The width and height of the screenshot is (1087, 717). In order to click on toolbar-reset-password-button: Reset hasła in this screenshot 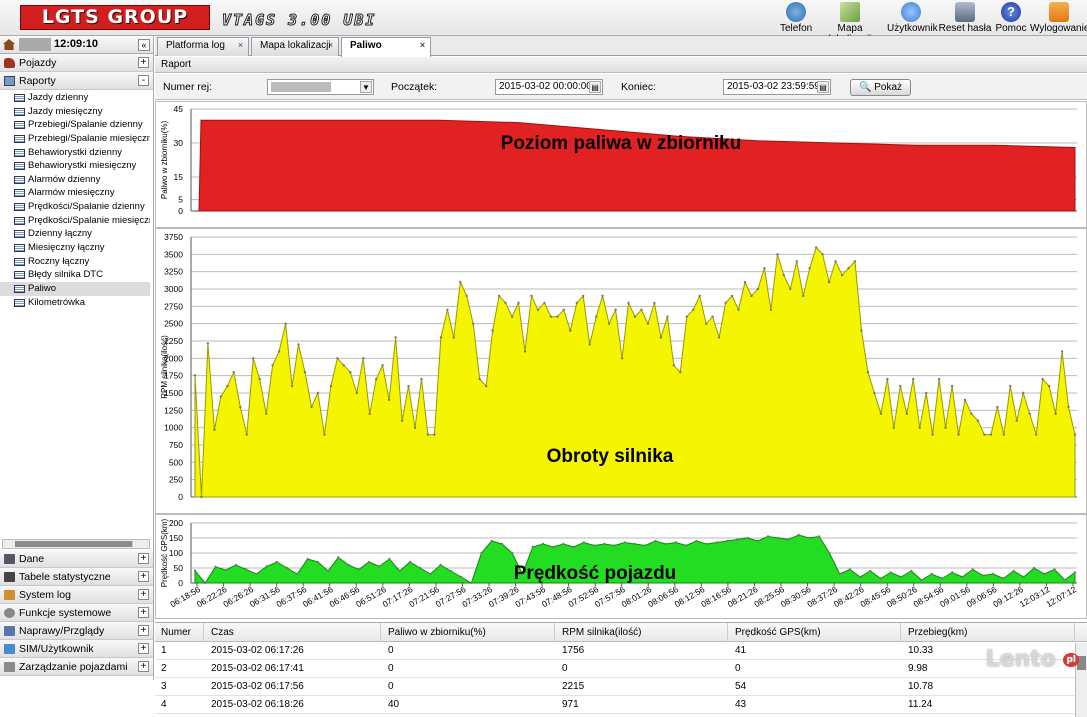, I will do `click(965, 18)`.